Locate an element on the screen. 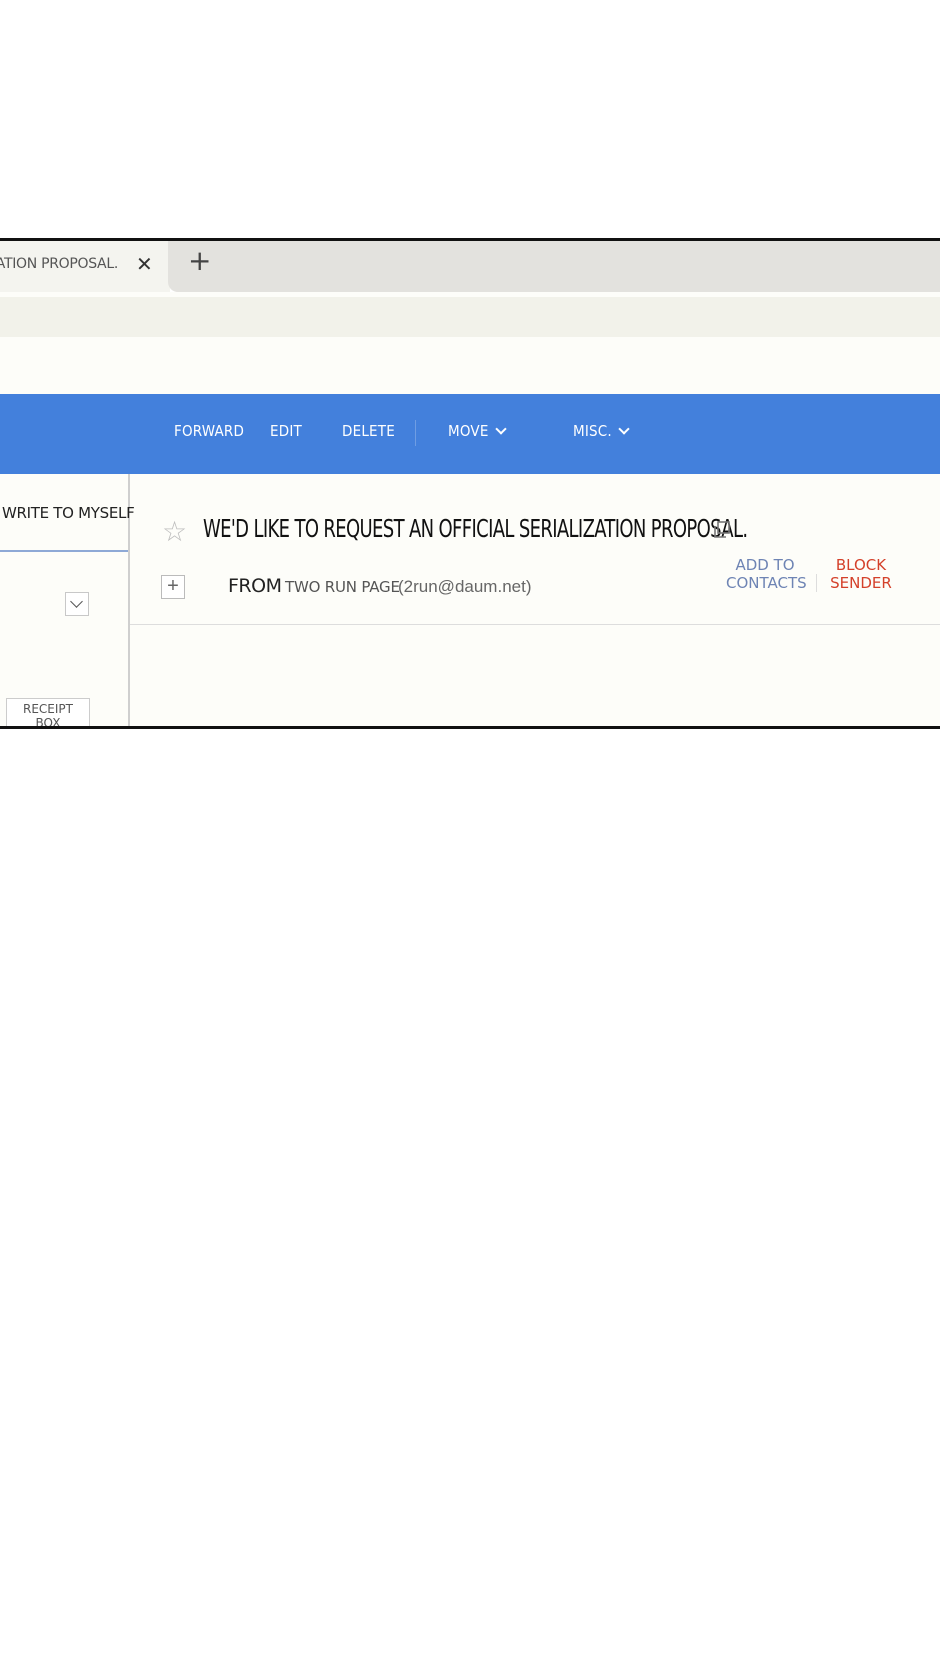  receipt-box-label-2: BOX is located at coordinates (48, 722).